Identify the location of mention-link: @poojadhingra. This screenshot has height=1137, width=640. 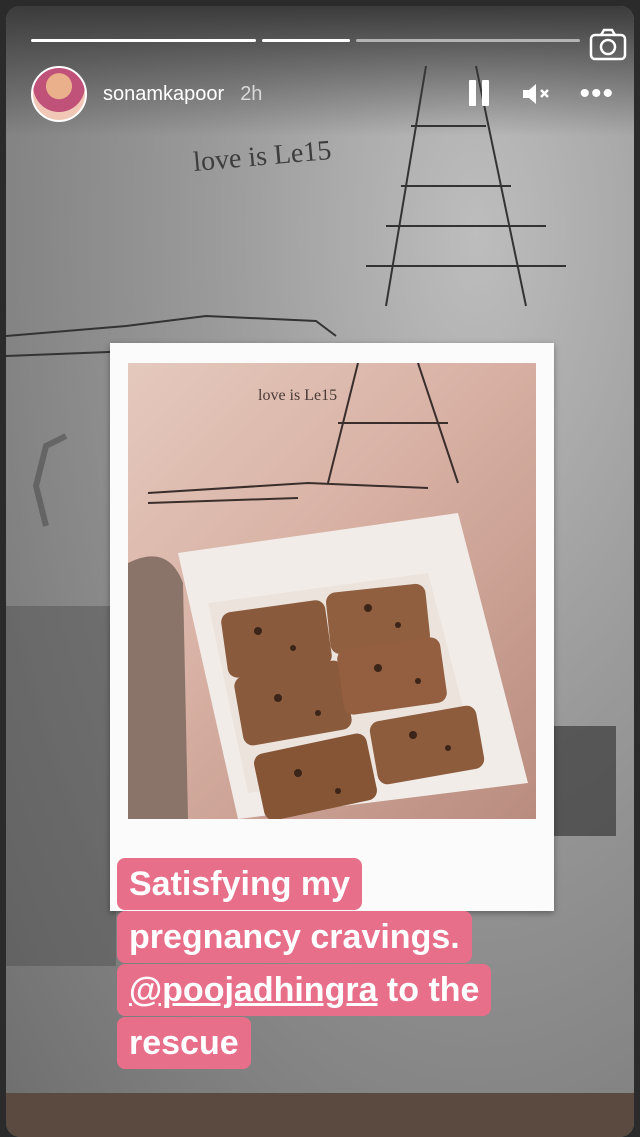
(253, 990).